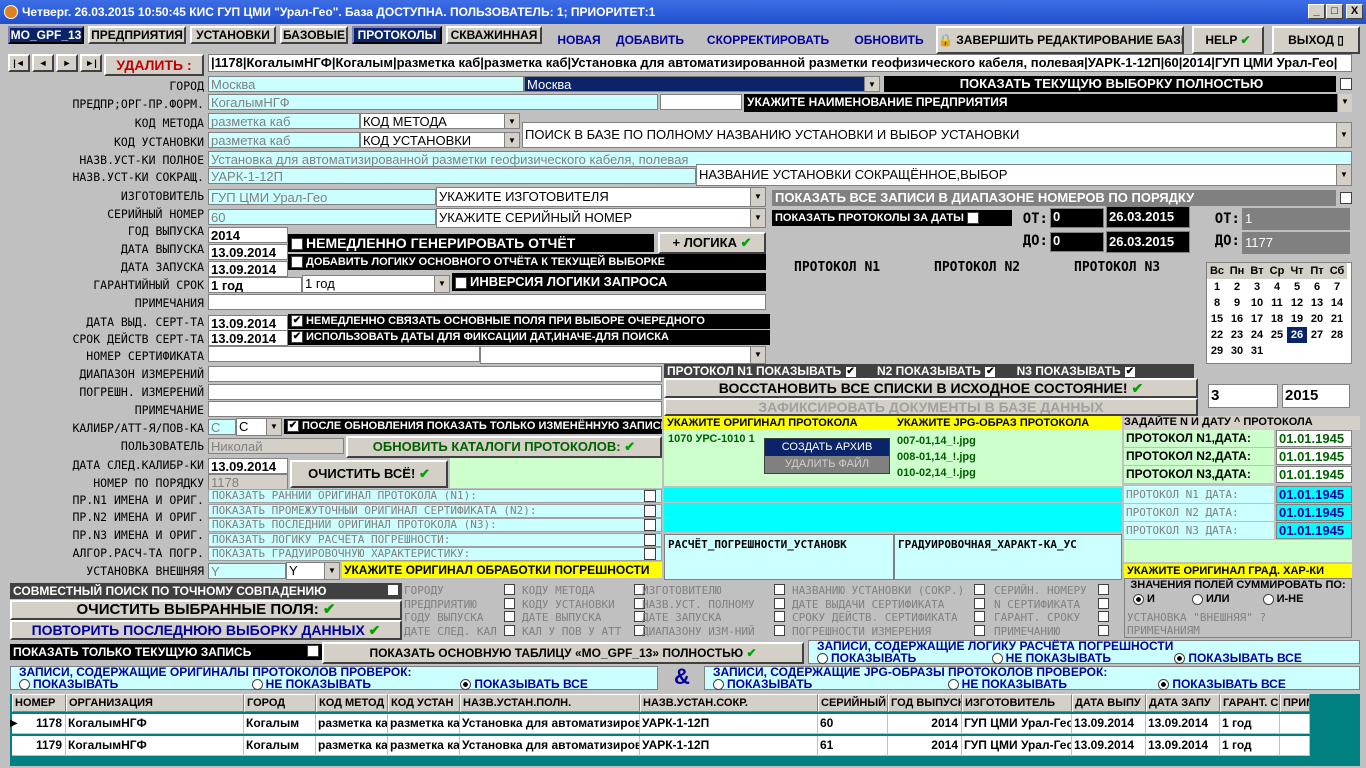 The height and width of the screenshot is (768, 1366). What do you see at coordinates (257, 685) in the screenshot?
I see `orig-noshow-radio` at bounding box center [257, 685].